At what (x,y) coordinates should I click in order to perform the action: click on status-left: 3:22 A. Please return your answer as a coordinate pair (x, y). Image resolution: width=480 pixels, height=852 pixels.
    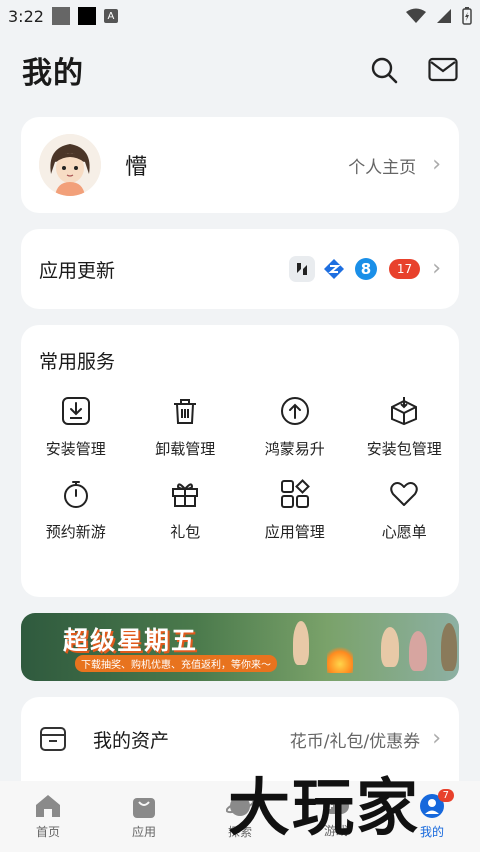
    Looking at the image, I should click on (63, 16).